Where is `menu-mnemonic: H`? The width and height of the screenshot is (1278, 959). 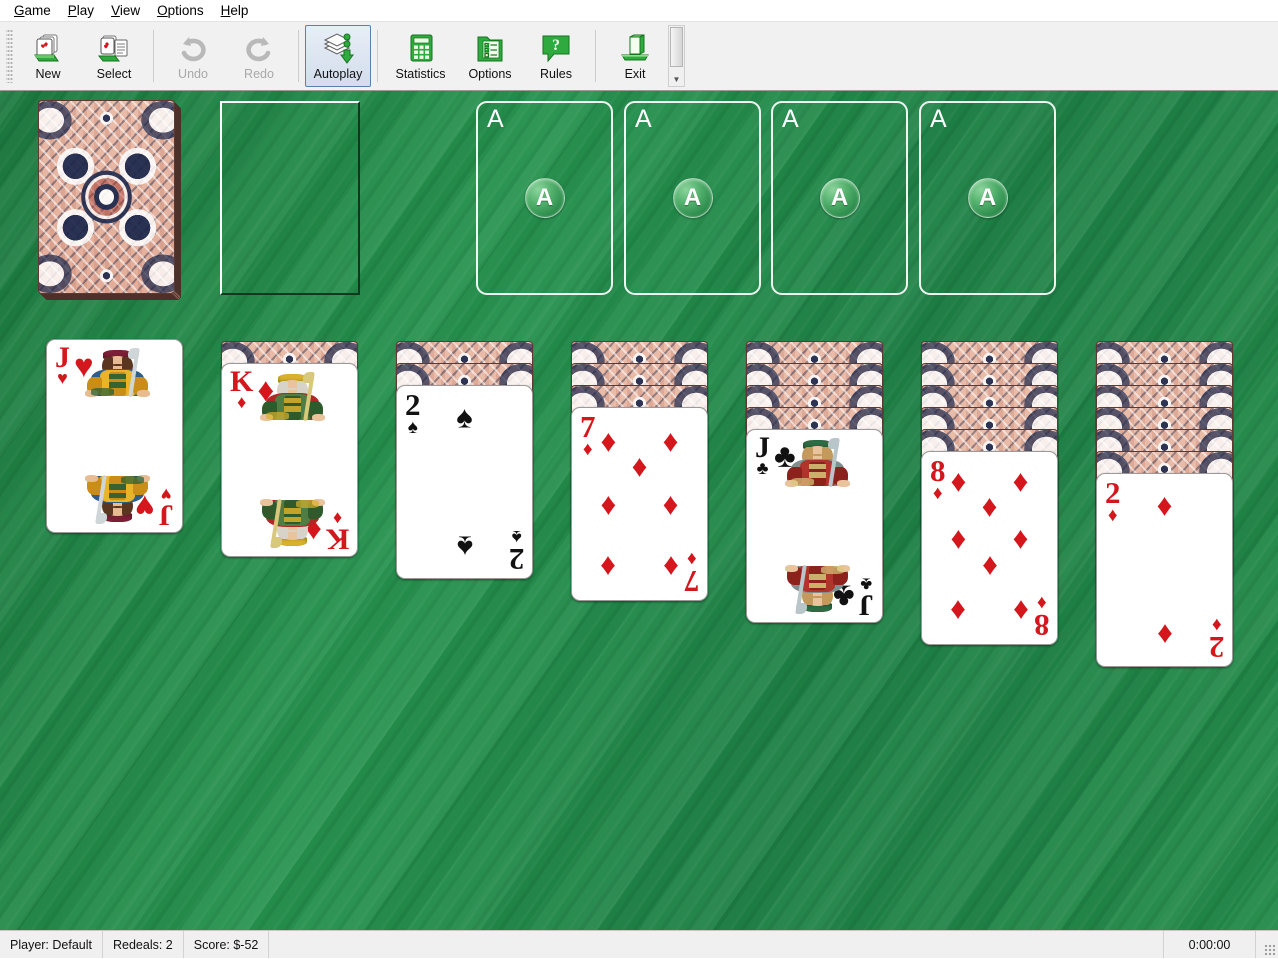 menu-mnemonic: H is located at coordinates (225, 10).